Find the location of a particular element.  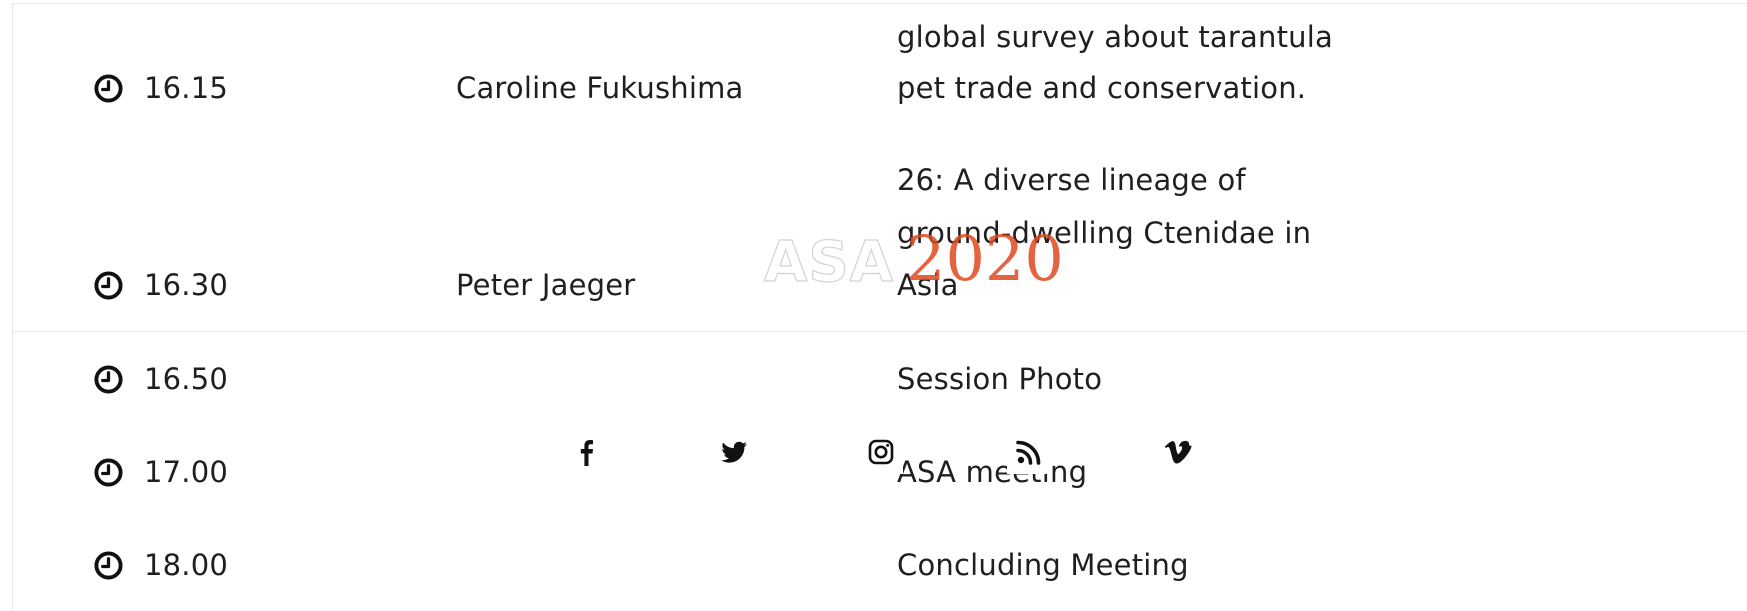

vimeo-icon is located at coordinates (1178, 452).